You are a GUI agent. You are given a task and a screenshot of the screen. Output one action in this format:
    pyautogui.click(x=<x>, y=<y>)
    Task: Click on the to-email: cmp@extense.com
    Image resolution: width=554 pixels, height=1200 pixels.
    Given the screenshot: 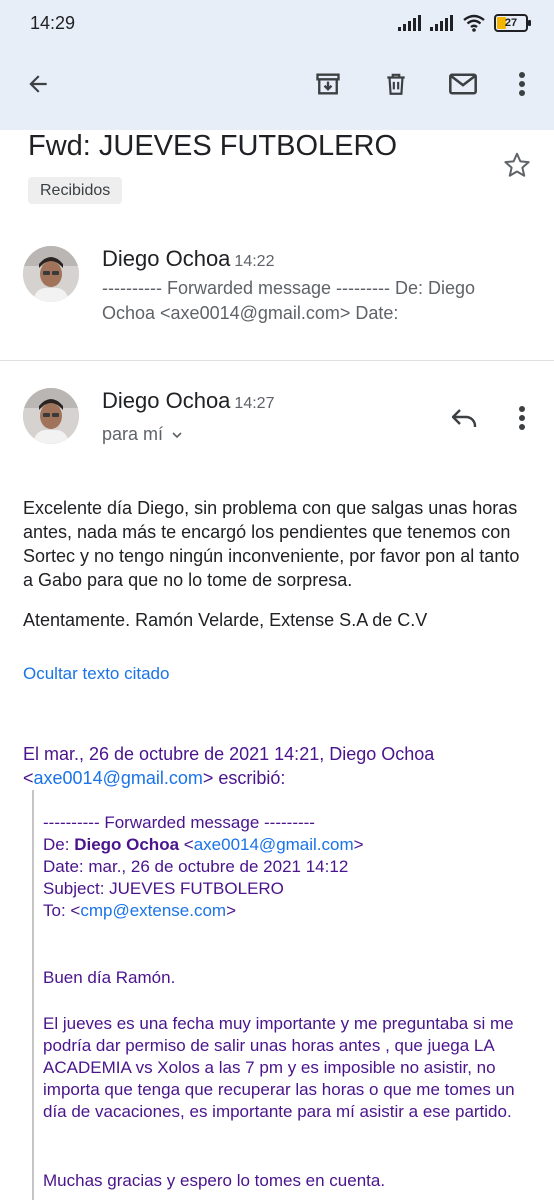 What is the action you would take?
    pyautogui.click(x=153, y=910)
    